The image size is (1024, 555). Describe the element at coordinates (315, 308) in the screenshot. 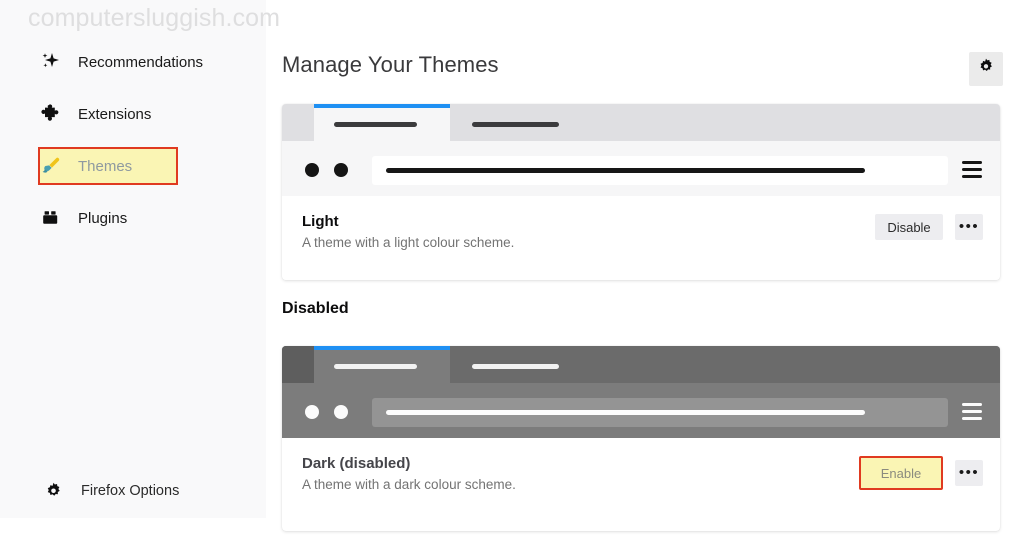

I see `section-heading-disabled: Disabled` at that location.